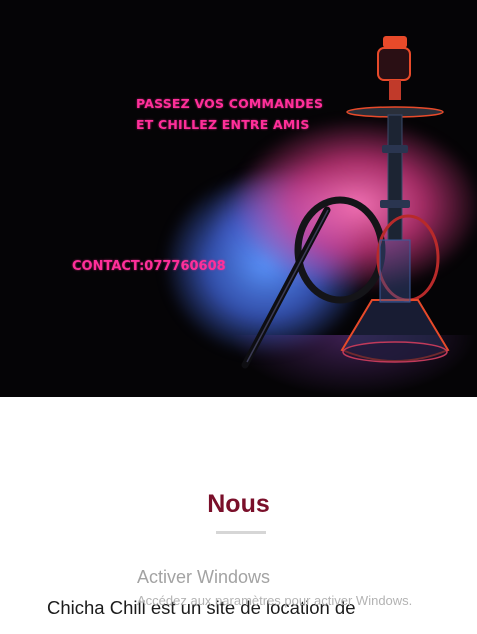 The height and width of the screenshot is (634, 477). Describe the element at coordinates (340, 250) in the screenshot. I see `hookah-hose-loop` at that location.